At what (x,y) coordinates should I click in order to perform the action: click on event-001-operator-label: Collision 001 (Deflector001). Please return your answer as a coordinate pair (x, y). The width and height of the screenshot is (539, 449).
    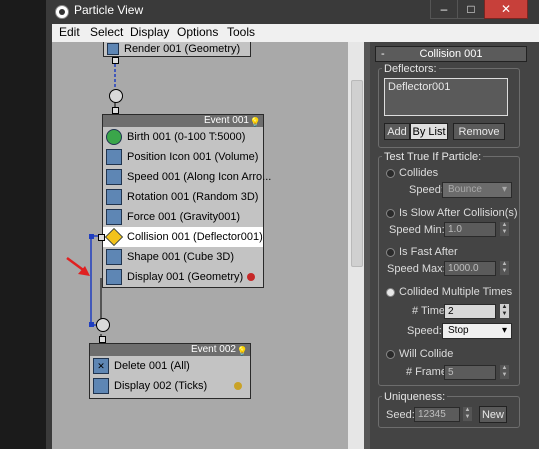
    Looking at the image, I should click on (195, 237).